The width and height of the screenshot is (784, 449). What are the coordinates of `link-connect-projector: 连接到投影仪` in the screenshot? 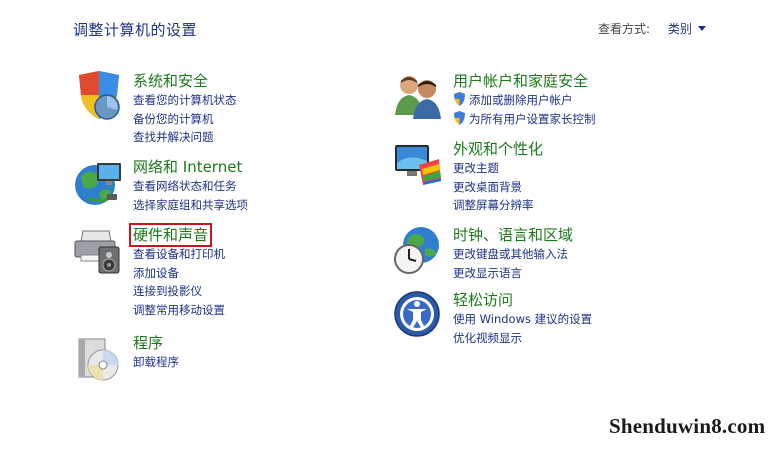 It's located at (263, 291).